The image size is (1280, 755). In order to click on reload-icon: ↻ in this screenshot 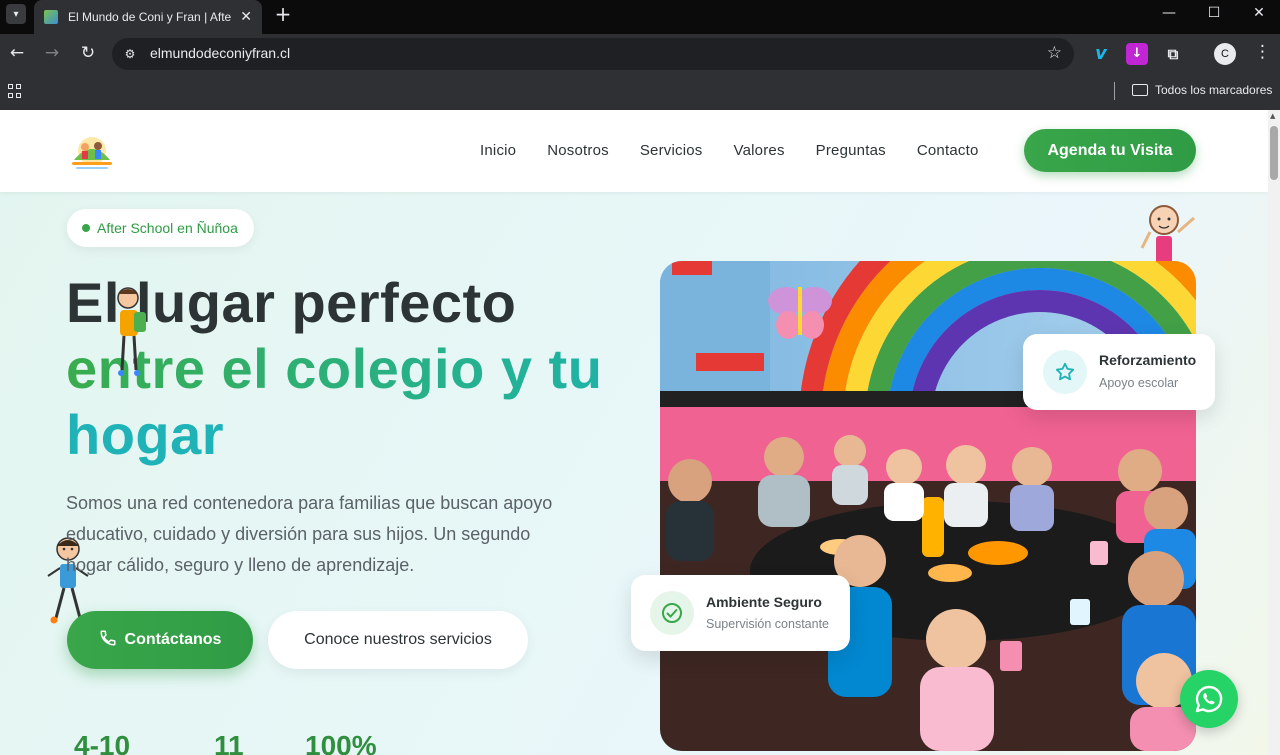, I will do `click(88, 54)`.